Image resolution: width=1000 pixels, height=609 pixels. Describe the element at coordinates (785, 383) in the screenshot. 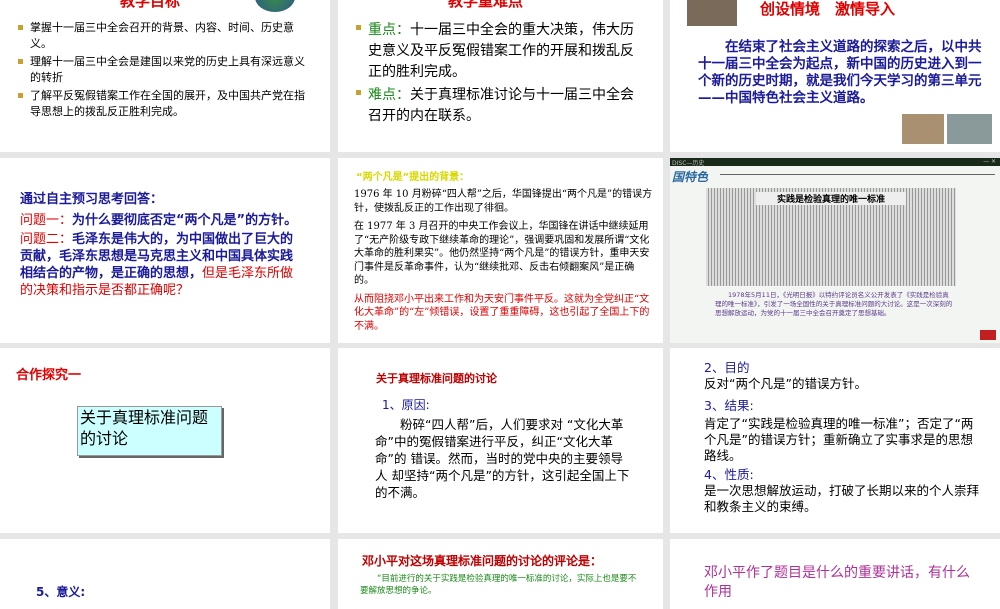

I see `text: 反对“两个凡是”的错误方针。` at that location.